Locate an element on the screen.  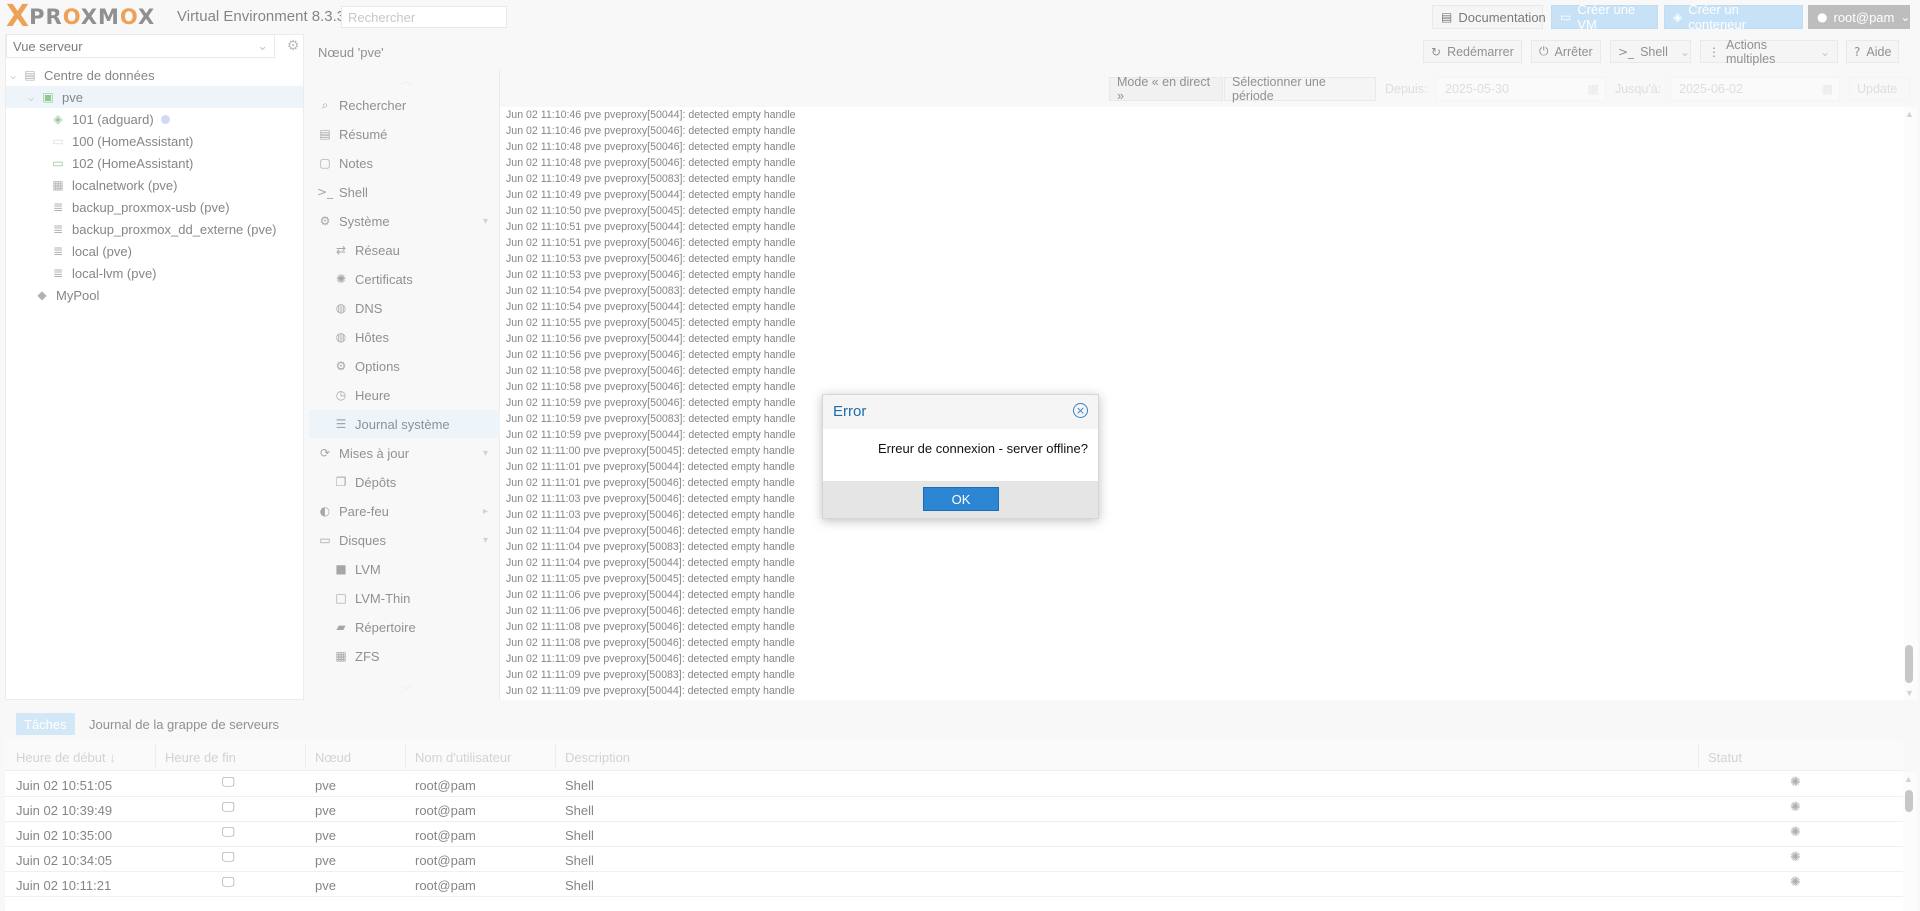
ok-button: OK is located at coordinates (961, 499).